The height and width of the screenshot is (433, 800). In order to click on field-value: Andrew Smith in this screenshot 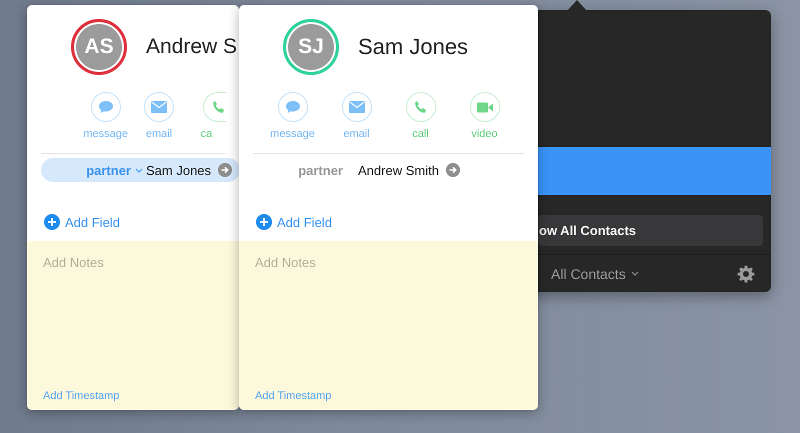, I will do `click(398, 170)`.